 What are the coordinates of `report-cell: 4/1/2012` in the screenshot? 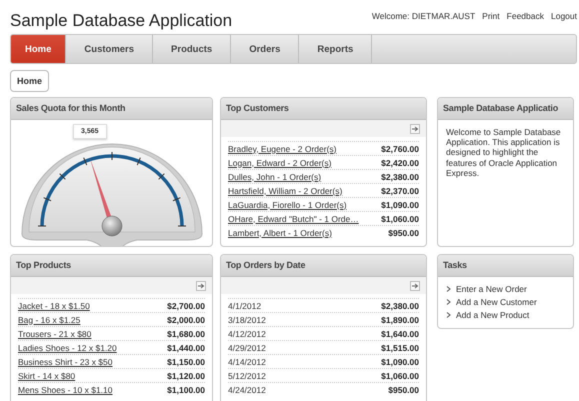 It's located at (245, 305).